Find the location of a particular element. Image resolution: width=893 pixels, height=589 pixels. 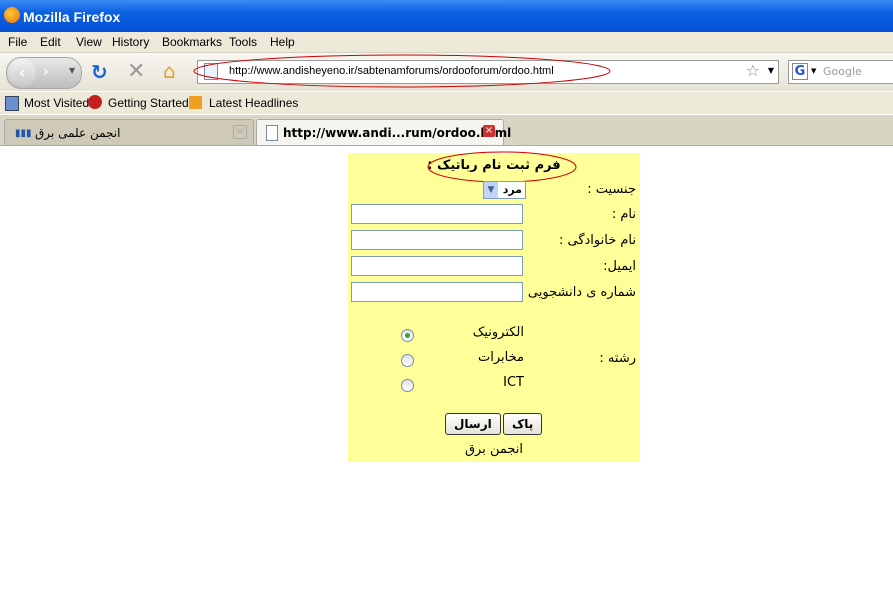

menu-file: File is located at coordinates (17, 42).